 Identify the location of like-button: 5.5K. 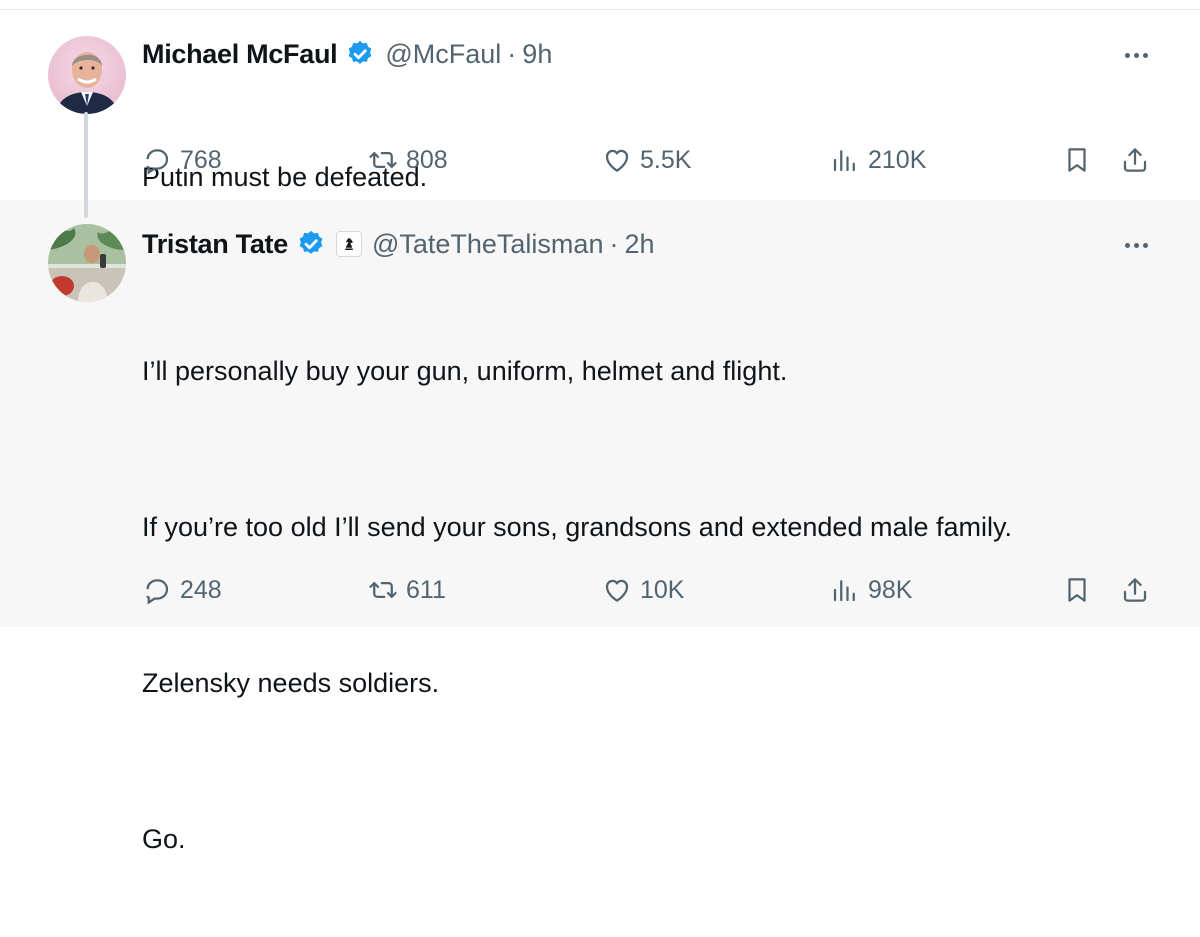
(646, 160).